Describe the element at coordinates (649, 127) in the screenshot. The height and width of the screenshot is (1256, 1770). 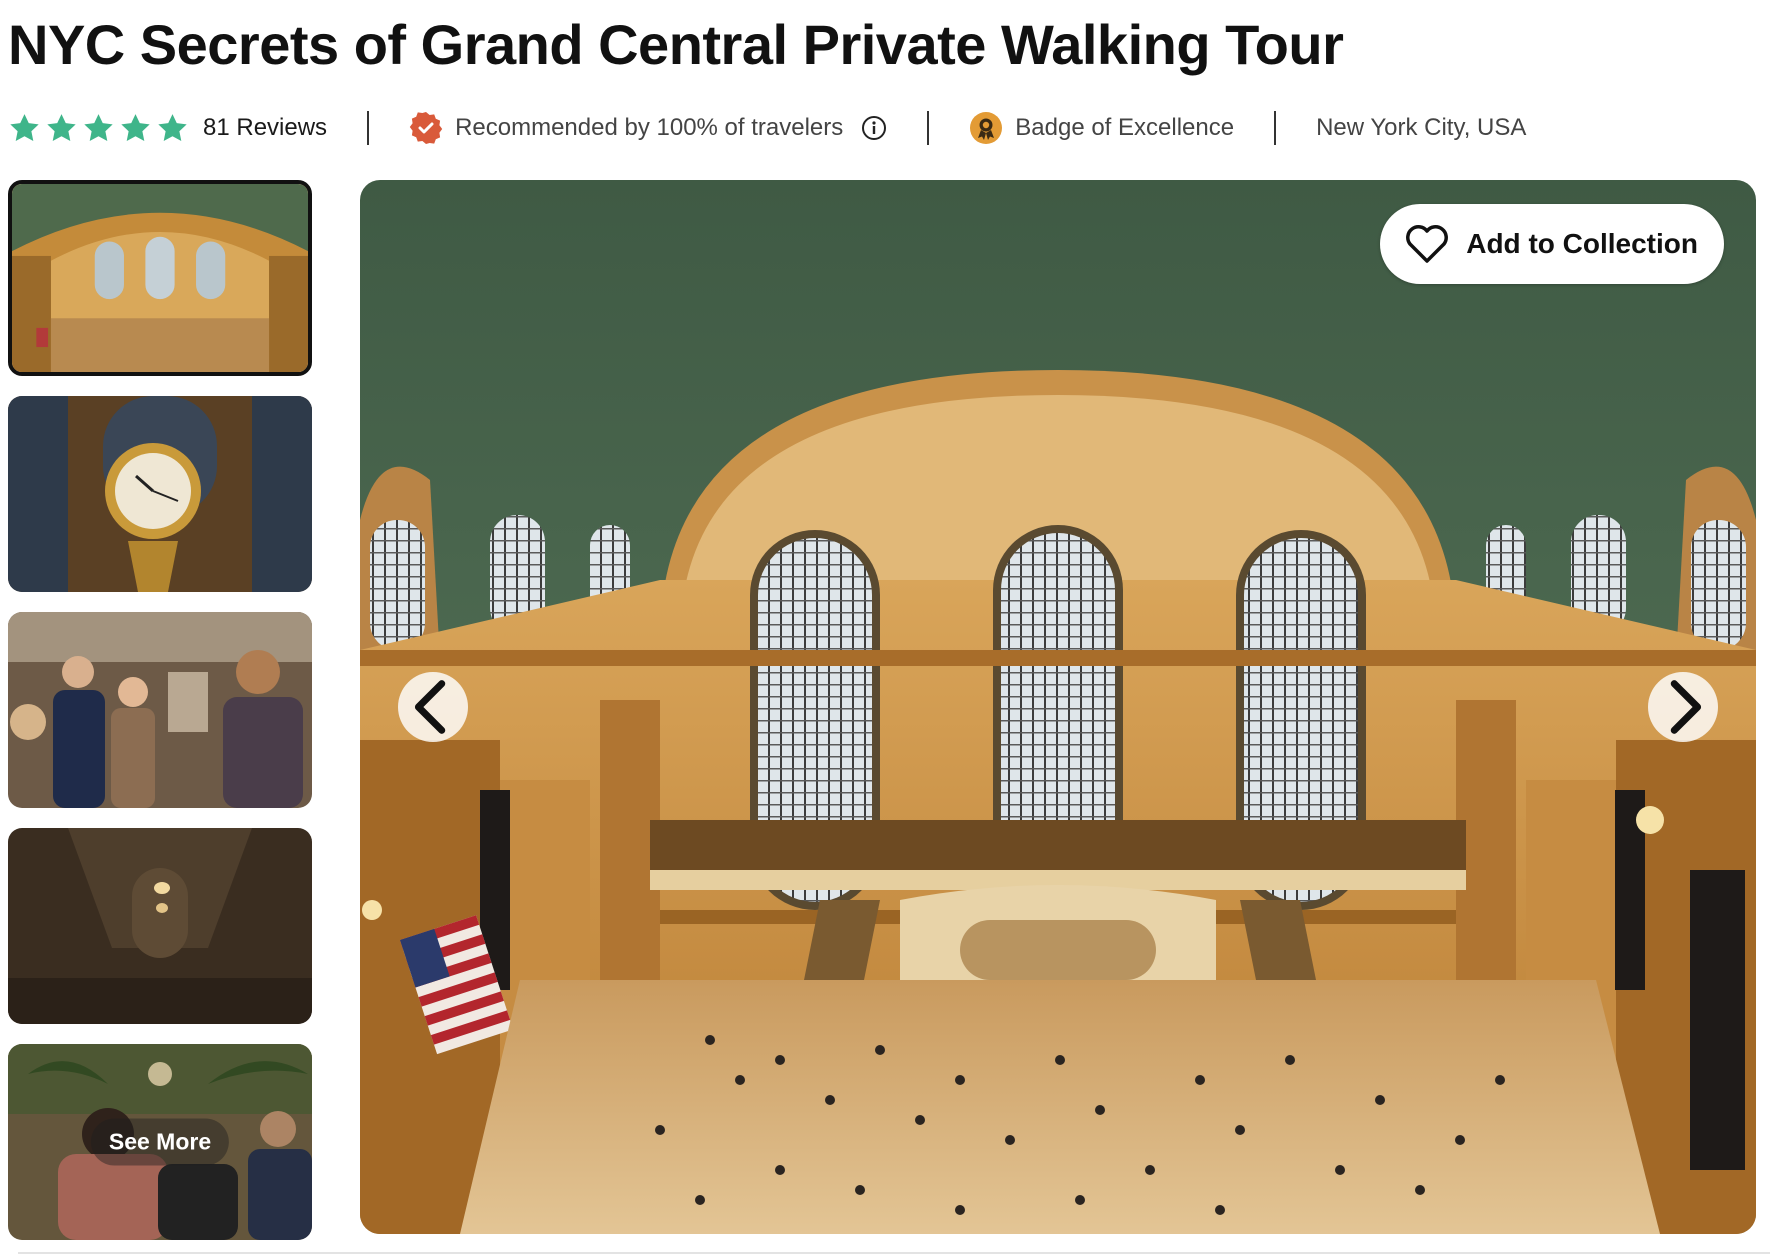
I see `recommendation-text: Recommended by 100% of travelers` at that location.